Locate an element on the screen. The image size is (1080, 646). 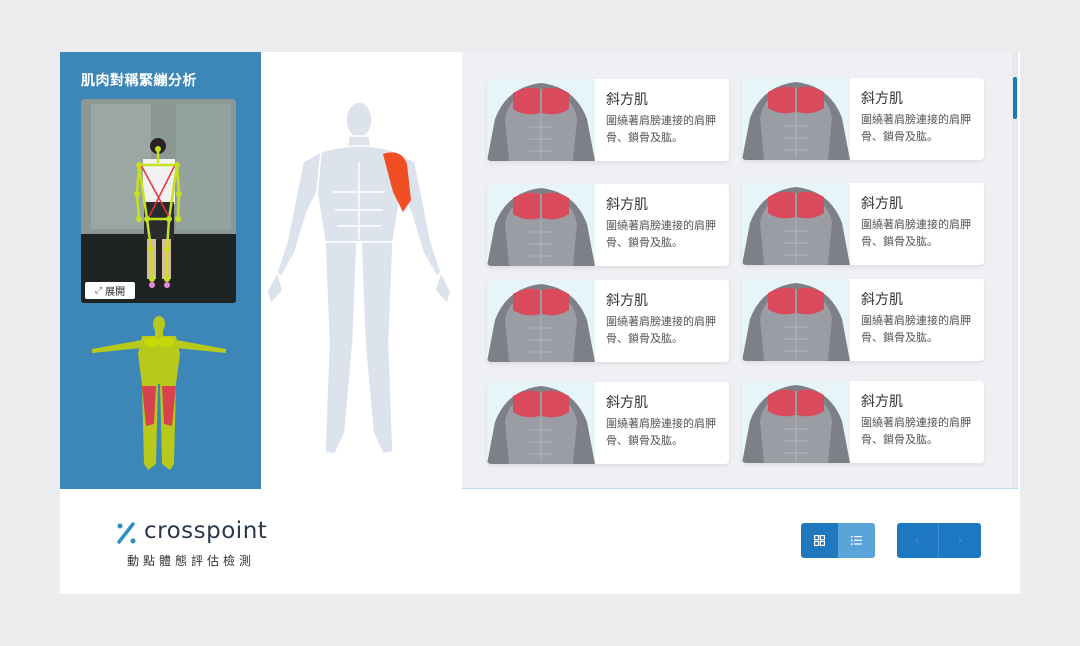
grid-view-button is located at coordinates (819, 540).